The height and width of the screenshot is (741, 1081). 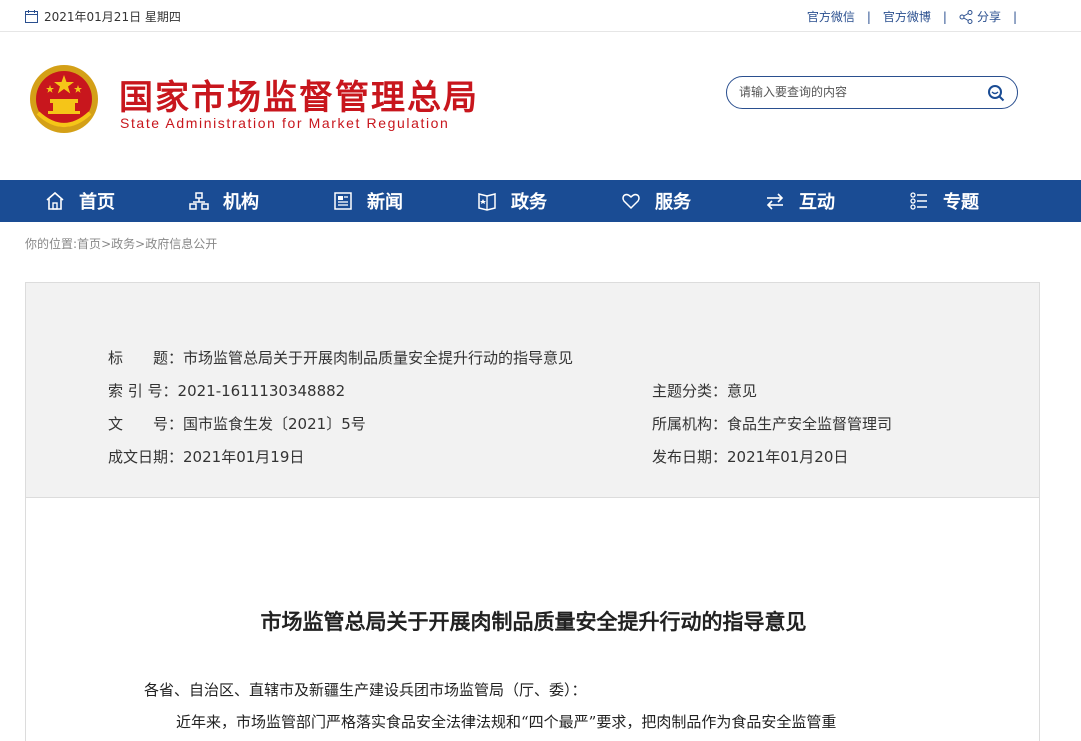 What do you see at coordinates (343, 201) in the screenshot?
I see `newspaper-icon` at bounding box center [343, 201].